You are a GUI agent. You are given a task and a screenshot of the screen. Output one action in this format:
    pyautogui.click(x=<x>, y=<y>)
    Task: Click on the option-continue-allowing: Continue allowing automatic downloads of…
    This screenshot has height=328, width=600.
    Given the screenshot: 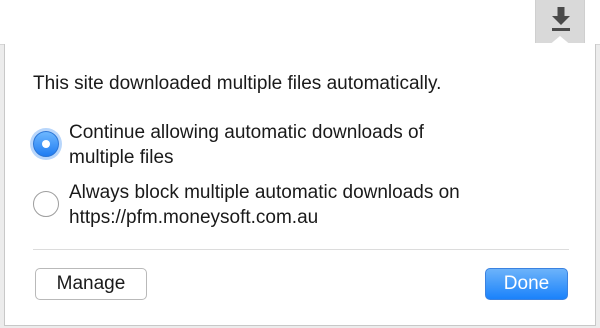 What is the action you would take?
    pyautogui.click(x=303, y=145)
    